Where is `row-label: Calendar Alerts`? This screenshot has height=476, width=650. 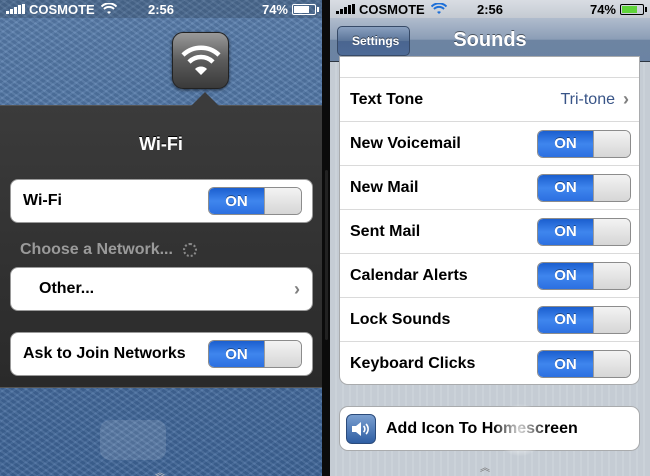
row-label: Calendar Alerts is located at coordinates (409, 275).